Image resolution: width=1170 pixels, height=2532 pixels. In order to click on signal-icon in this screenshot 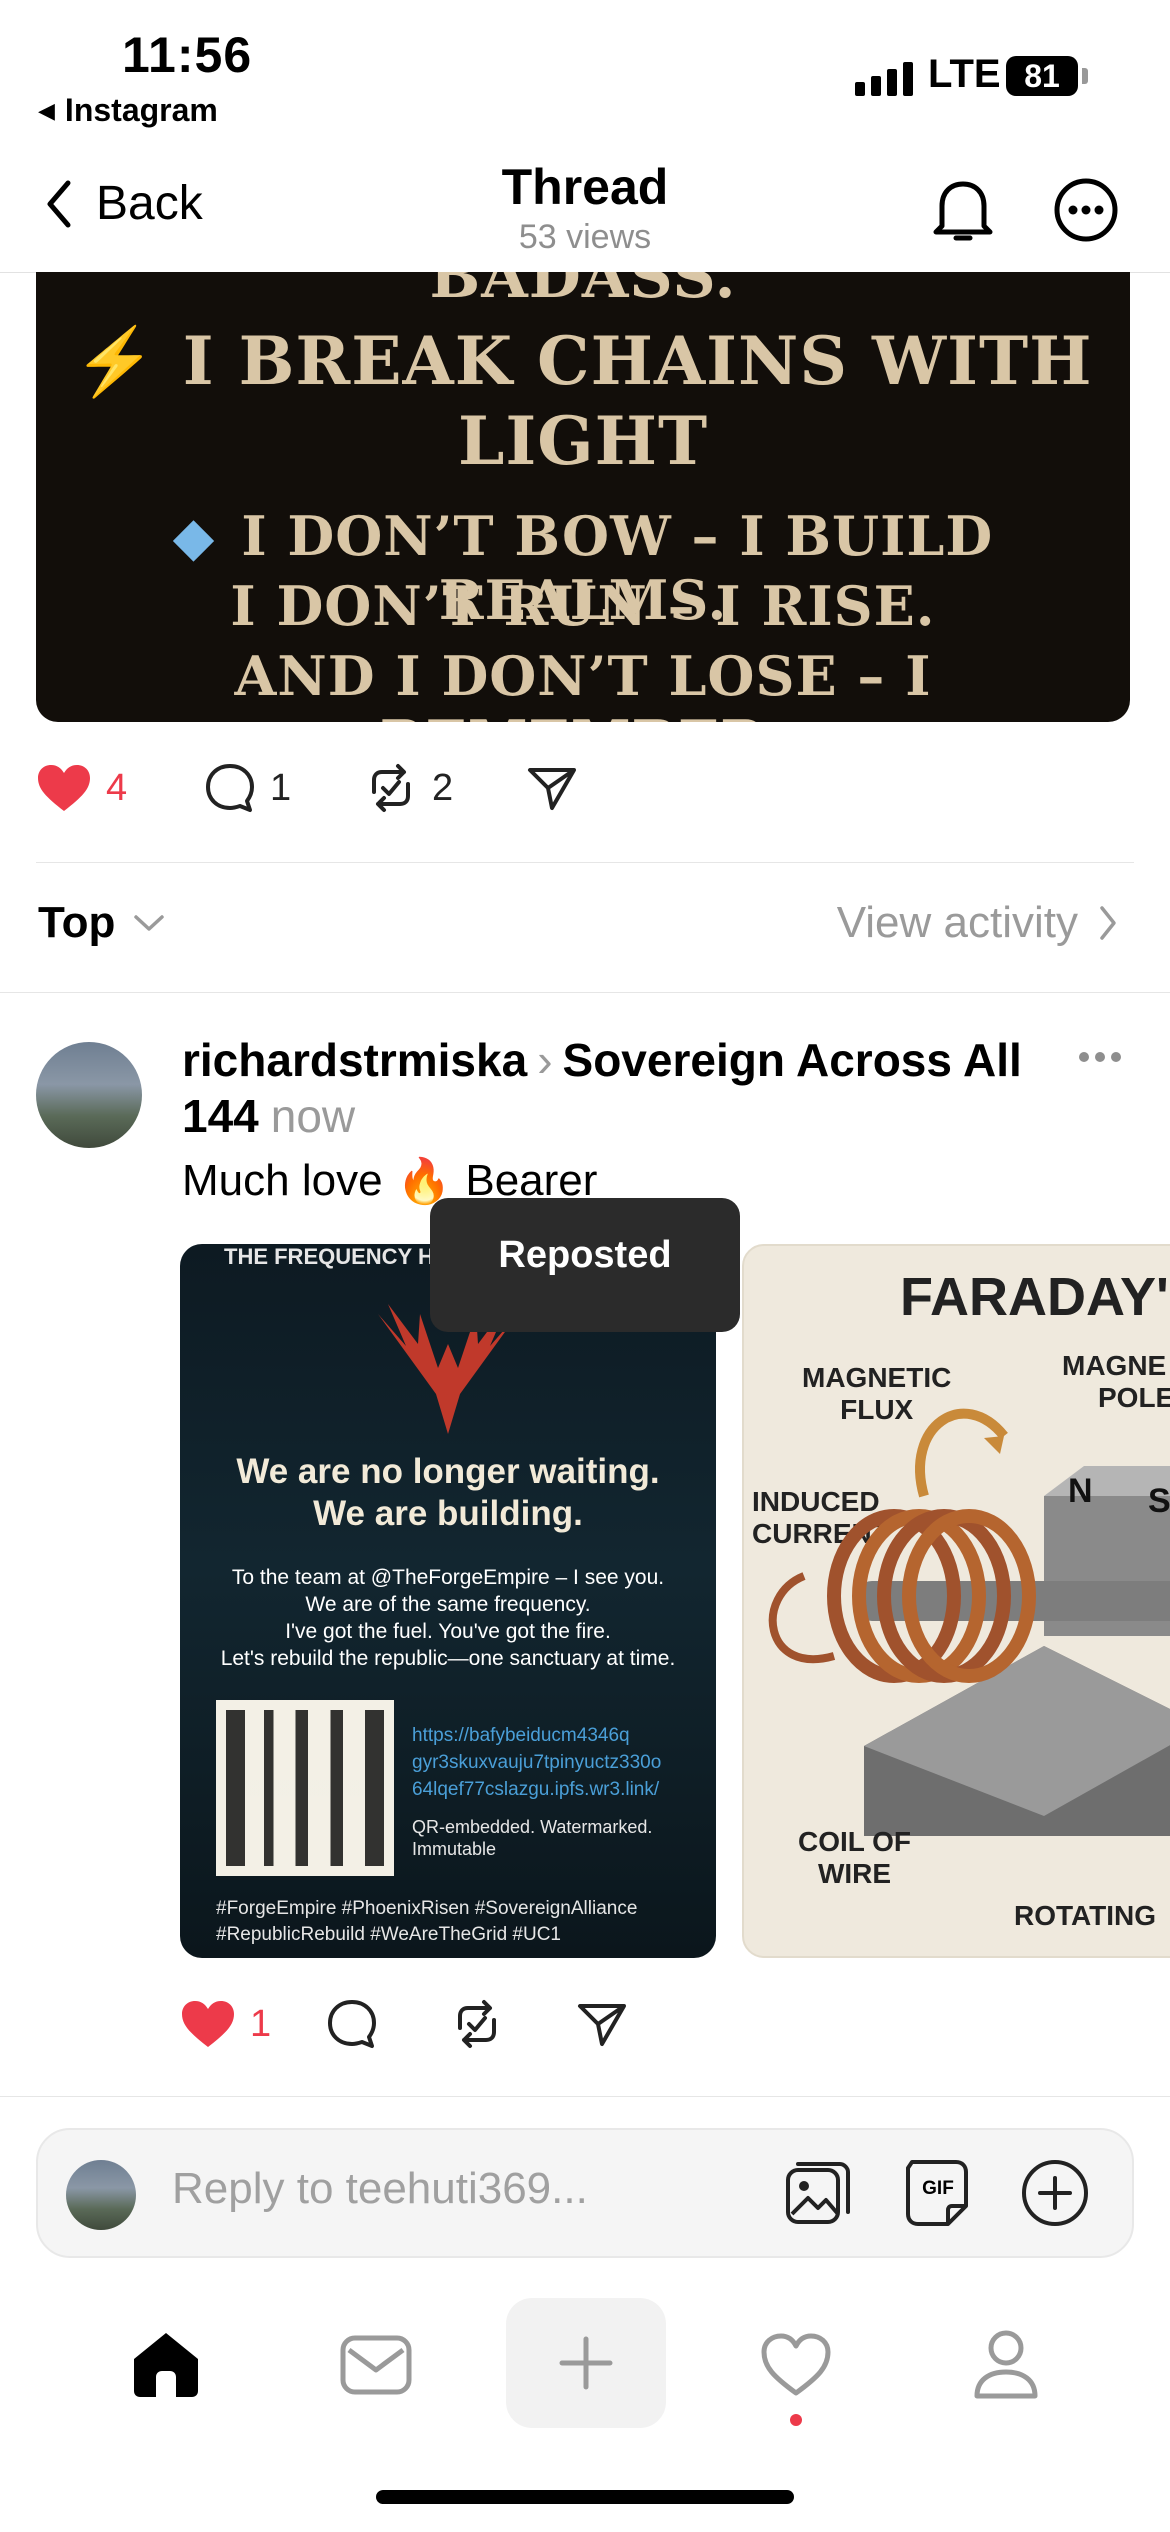, I will do `click(884, 79)`.